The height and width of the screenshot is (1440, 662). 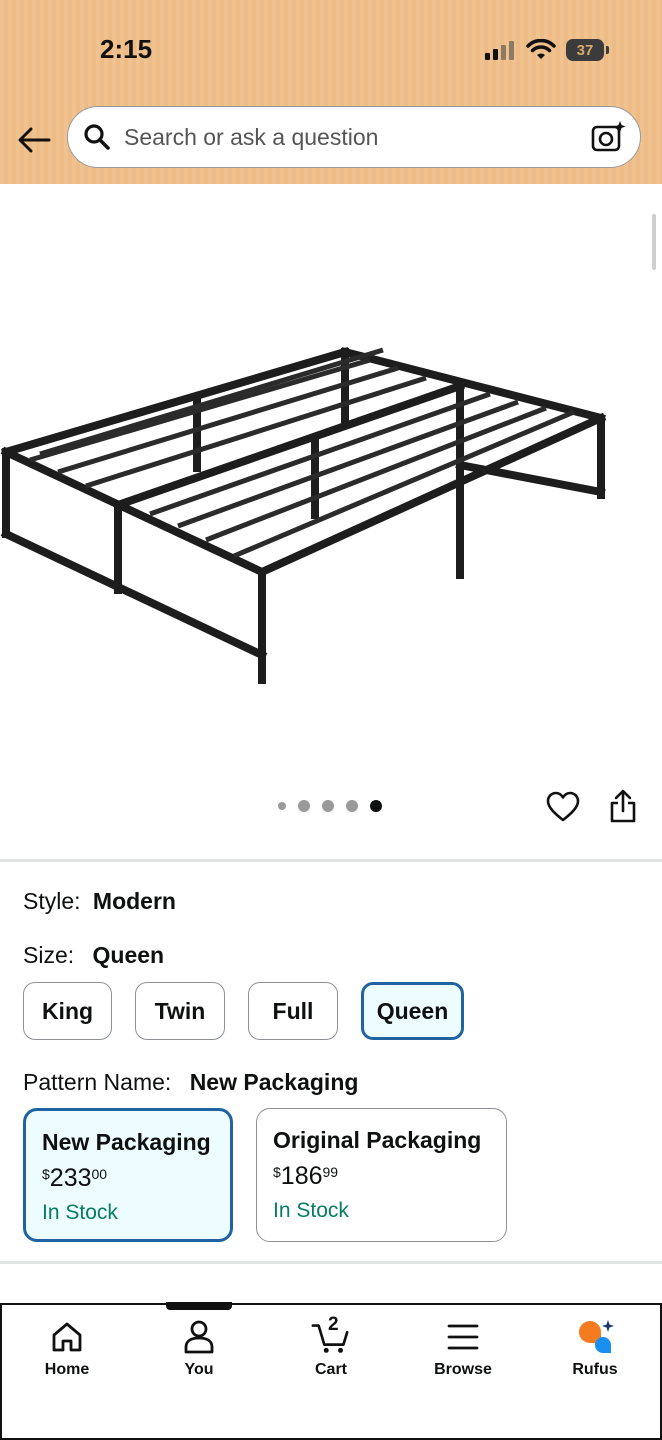 I want to click on pattern-option-price: $ 233 00, so click(x=75, y=1178).